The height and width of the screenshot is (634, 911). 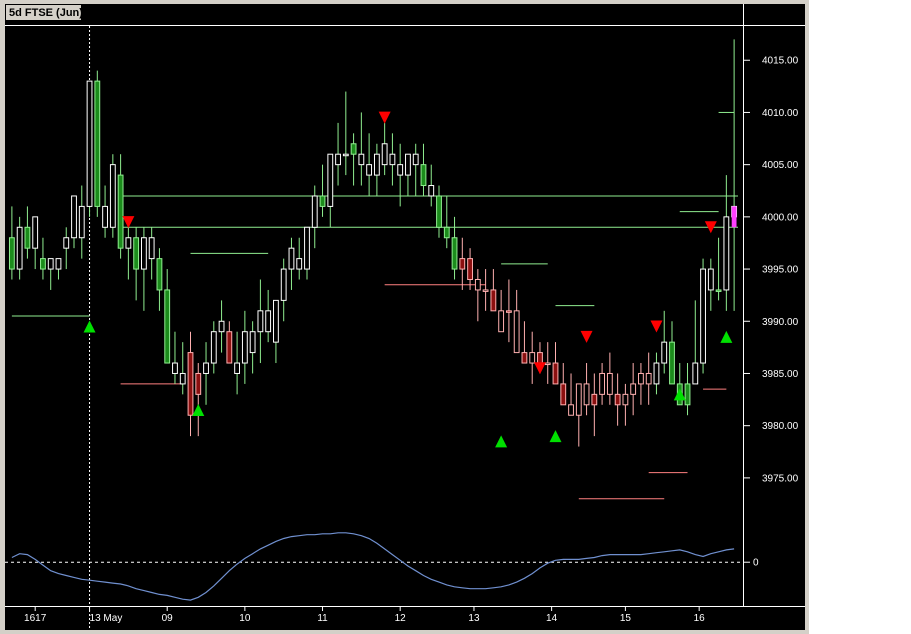 What do you see at coordinates (774, 305) in the screenshot?
I see `price-axis-area` at bounding box center [774, 305].